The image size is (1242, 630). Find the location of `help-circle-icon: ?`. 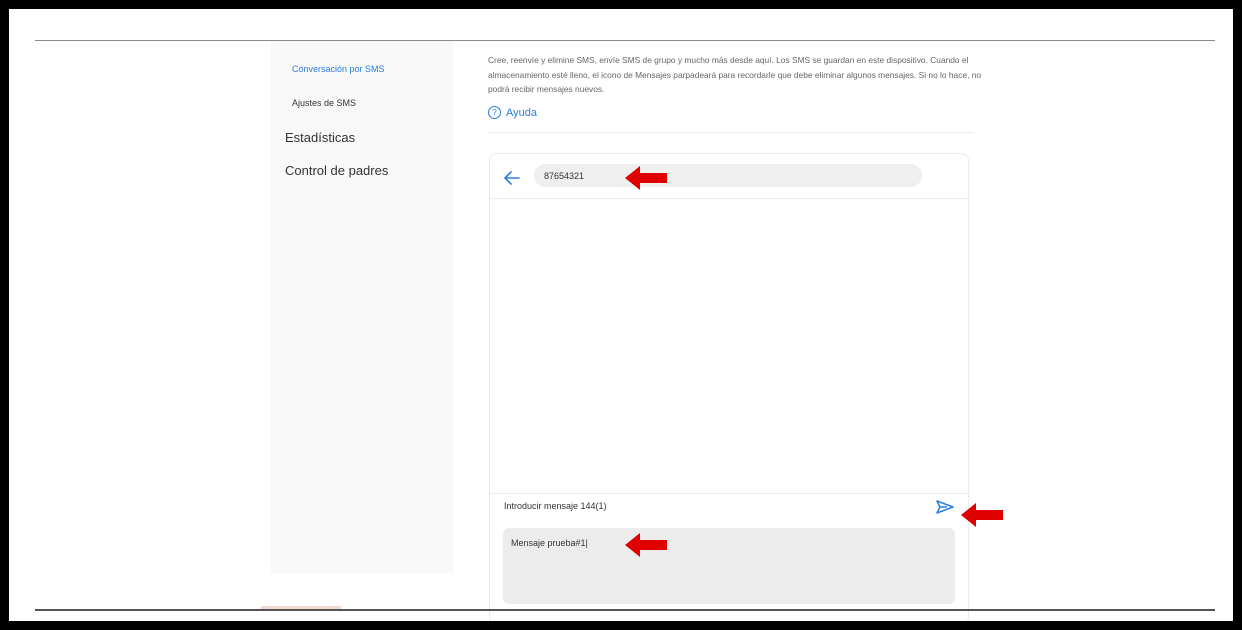

help-circle-icon: ? is located at coordinates (494, 112).